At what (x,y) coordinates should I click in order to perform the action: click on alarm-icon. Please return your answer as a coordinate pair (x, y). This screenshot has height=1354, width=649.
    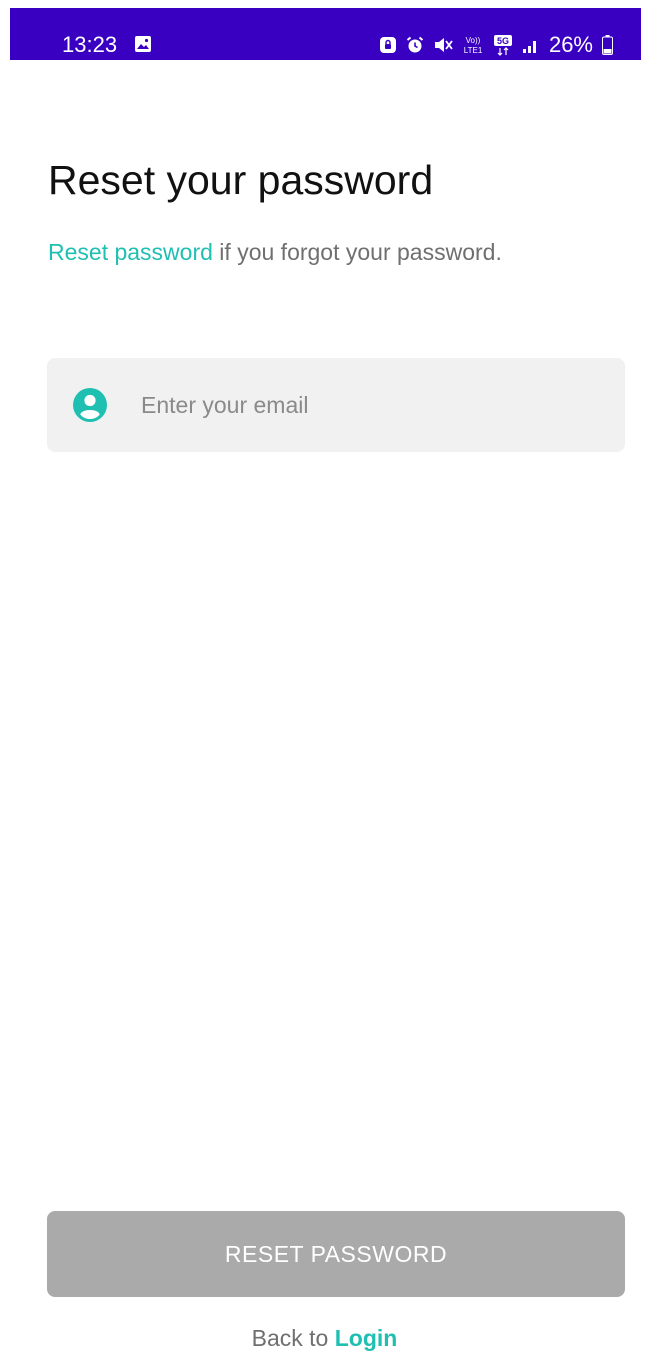
    Looking at the image, I should click on (415, 44).